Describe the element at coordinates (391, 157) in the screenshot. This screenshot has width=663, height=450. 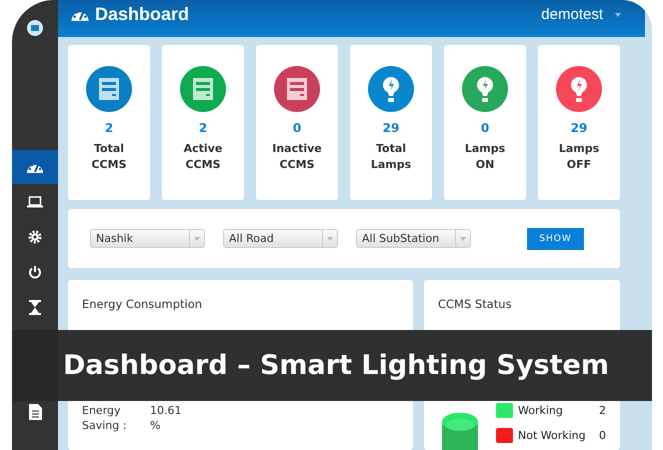
I see `stat-label: Total Lamps` at that location.